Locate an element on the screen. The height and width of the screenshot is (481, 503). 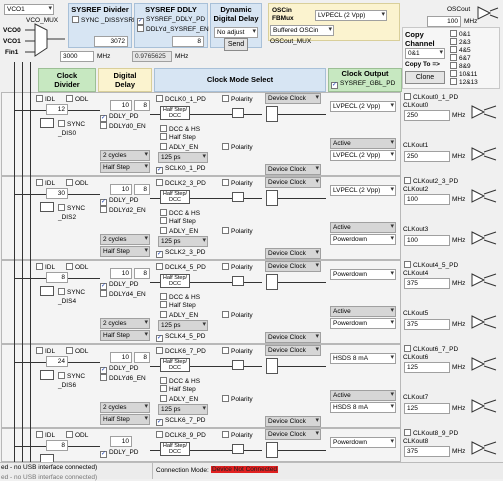
ddly-en-checkbox: DDLYd2_EN is located at coordinates (123, 210).